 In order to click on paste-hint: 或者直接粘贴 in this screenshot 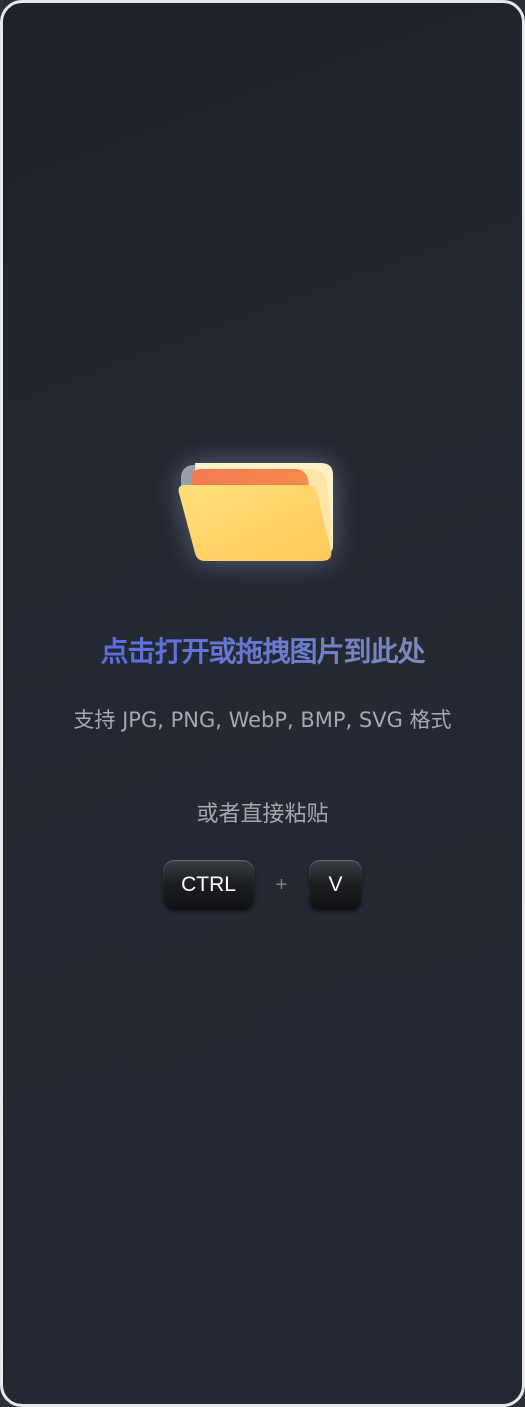, I will do `click(262, 814)`.